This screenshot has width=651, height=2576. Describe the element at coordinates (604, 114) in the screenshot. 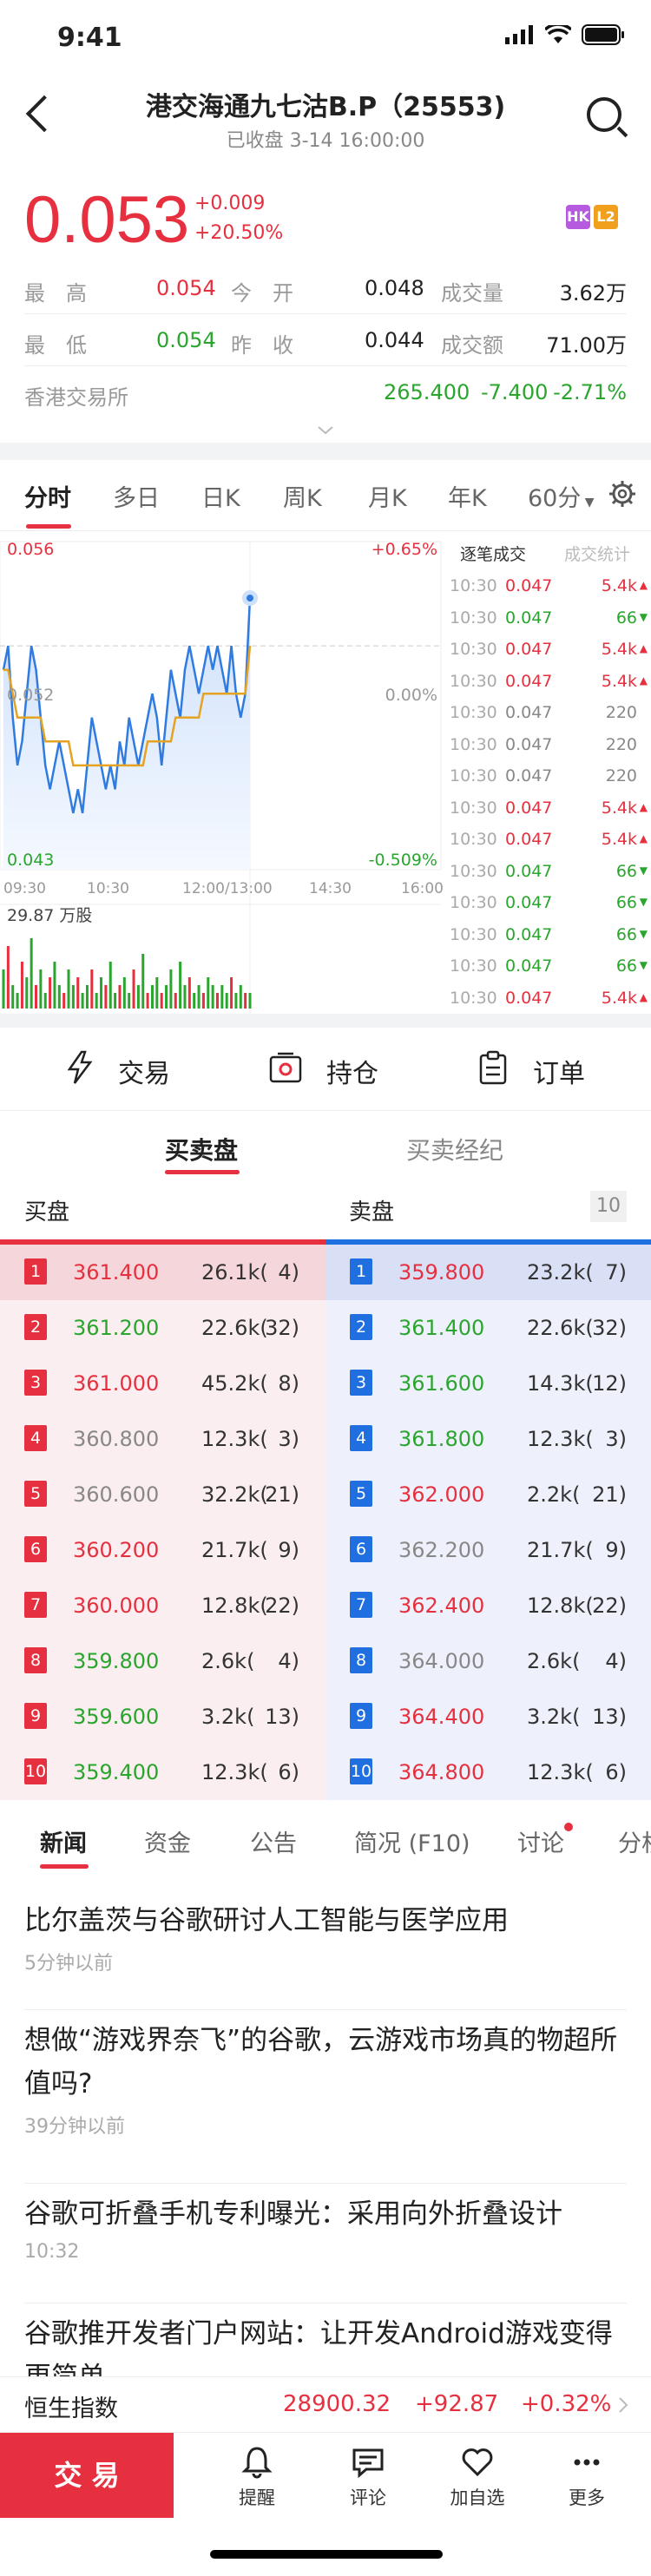

I see `search-icon` at that location.